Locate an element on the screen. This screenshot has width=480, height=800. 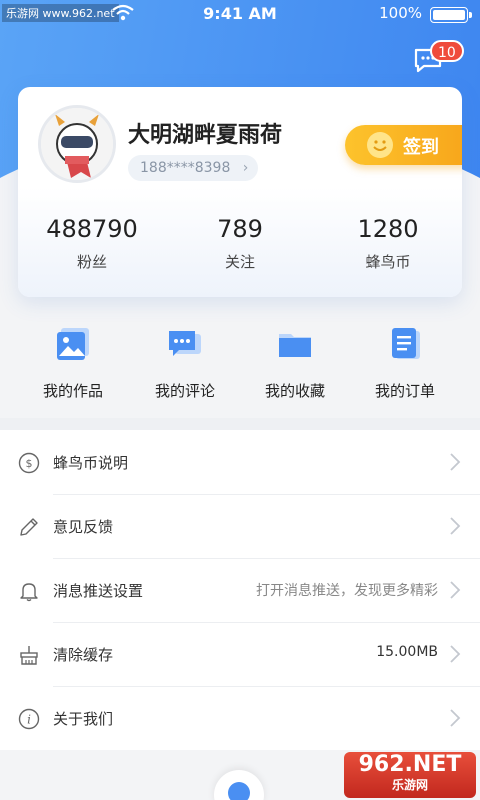
avatar-image is located at coordinates (77, 144).